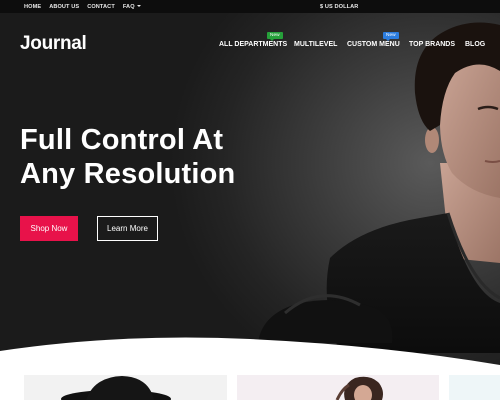 This screenshot has height=400, width=500. What do you see at coordinates (432, 44) in the screenshot?
I see `nav-item-top-brands: TOP BRANDS` at bounding box center [432, 44].